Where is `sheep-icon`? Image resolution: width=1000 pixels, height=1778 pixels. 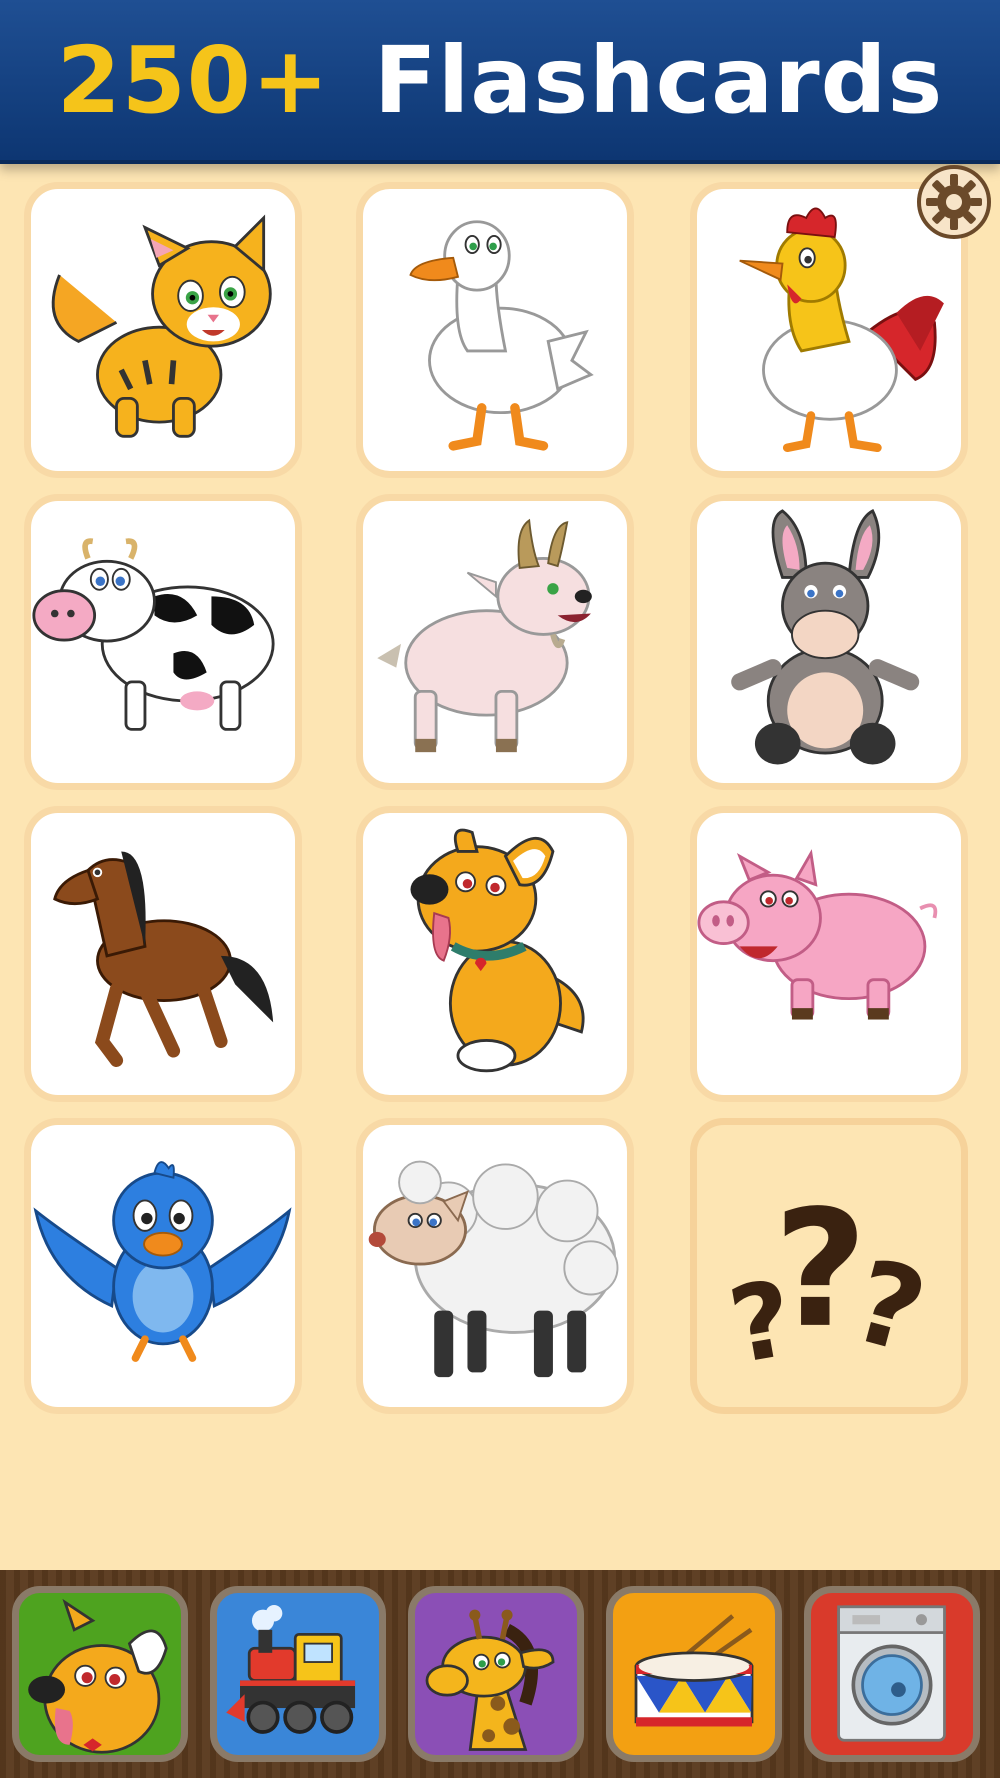
sheep-icon is located at coordinates (493, 1269).